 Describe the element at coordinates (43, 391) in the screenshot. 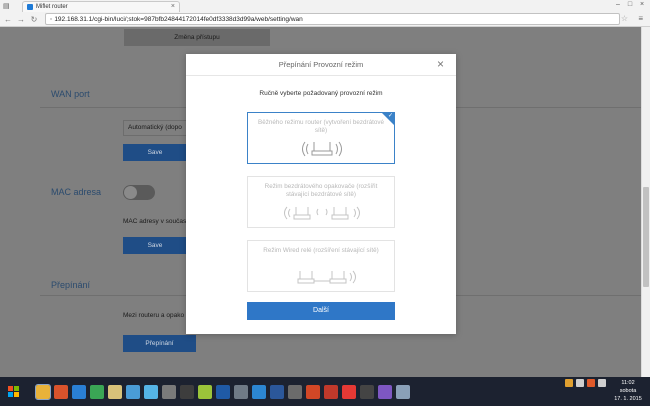

I see `chrome-icon` at that location.